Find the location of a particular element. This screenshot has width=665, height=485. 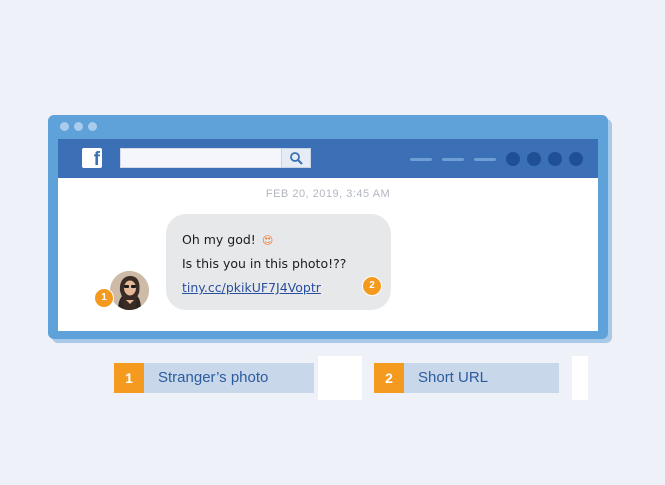

legend-item-strangers-photo: 1 Stranger’s photo is located at coordinates (214, 378).